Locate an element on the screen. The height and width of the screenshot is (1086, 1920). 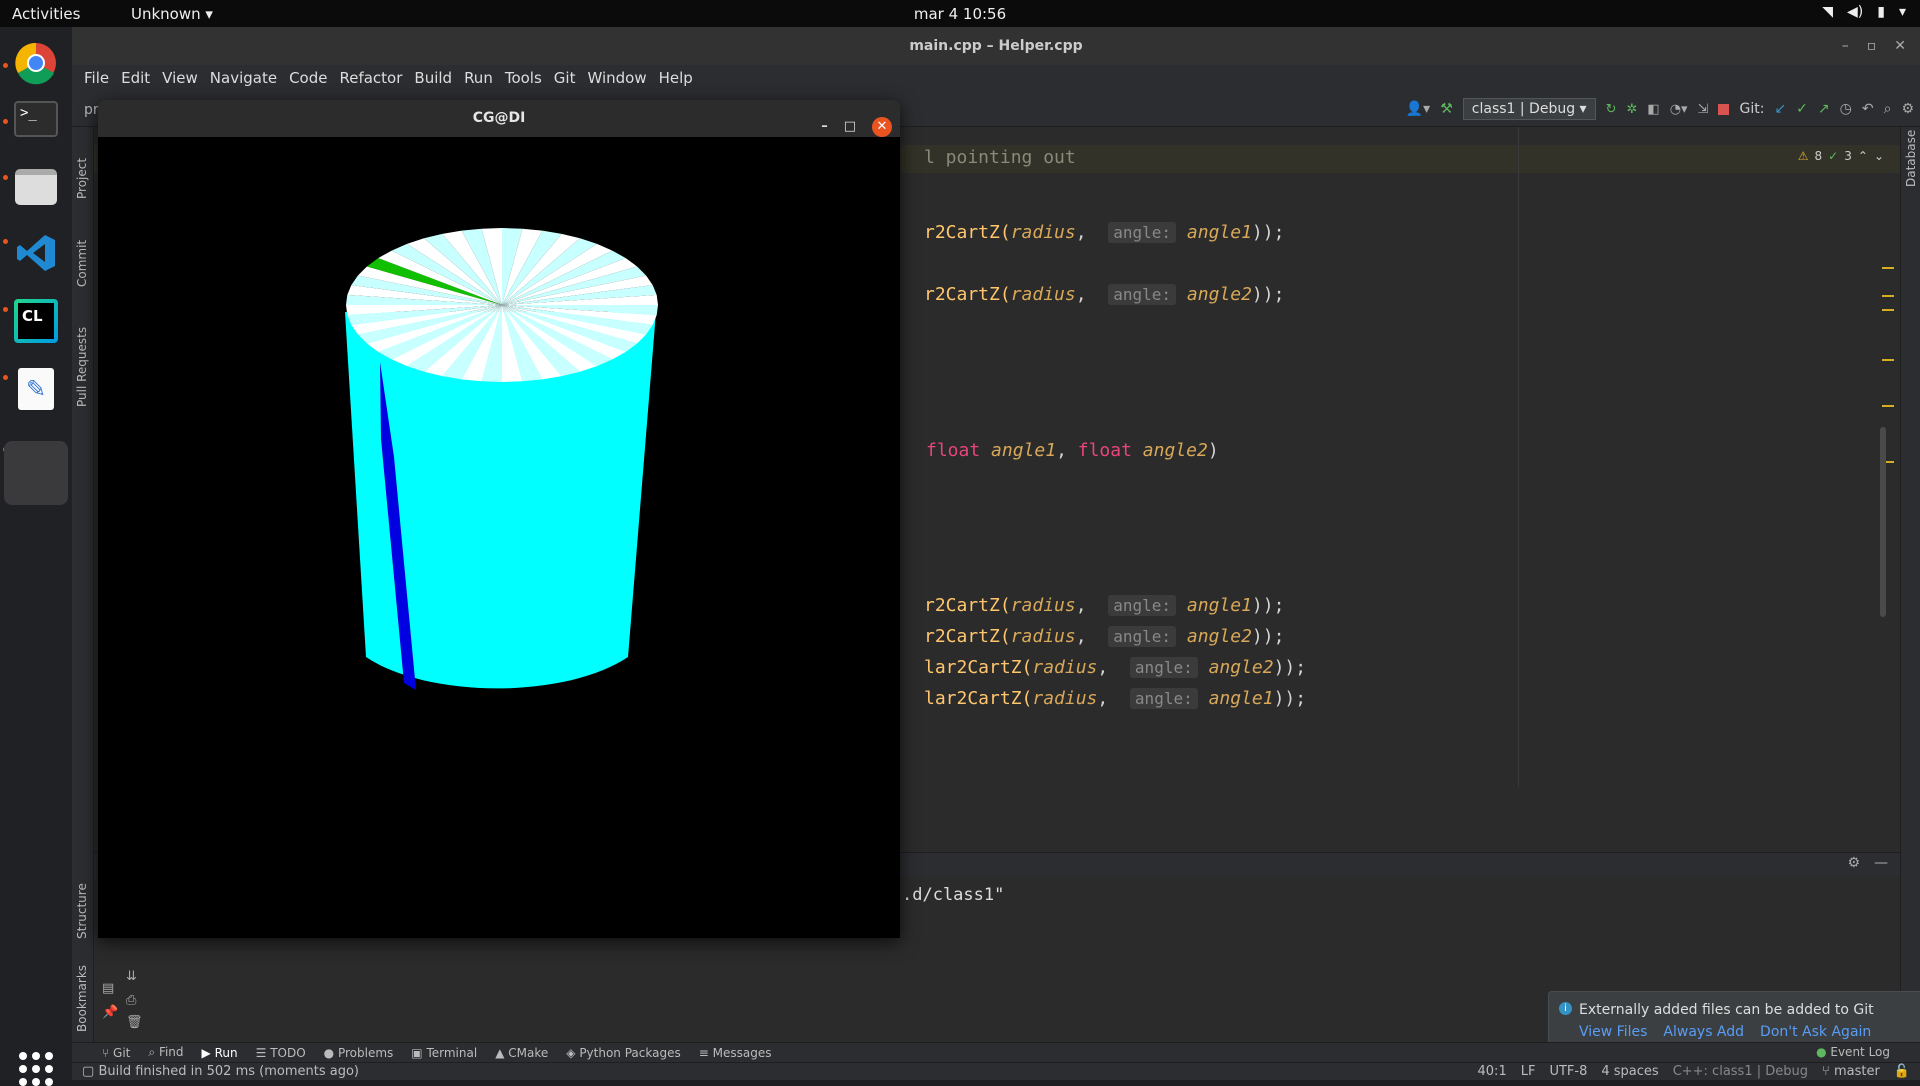
tool-git-label: Git is located at coordinates (122, 1052).